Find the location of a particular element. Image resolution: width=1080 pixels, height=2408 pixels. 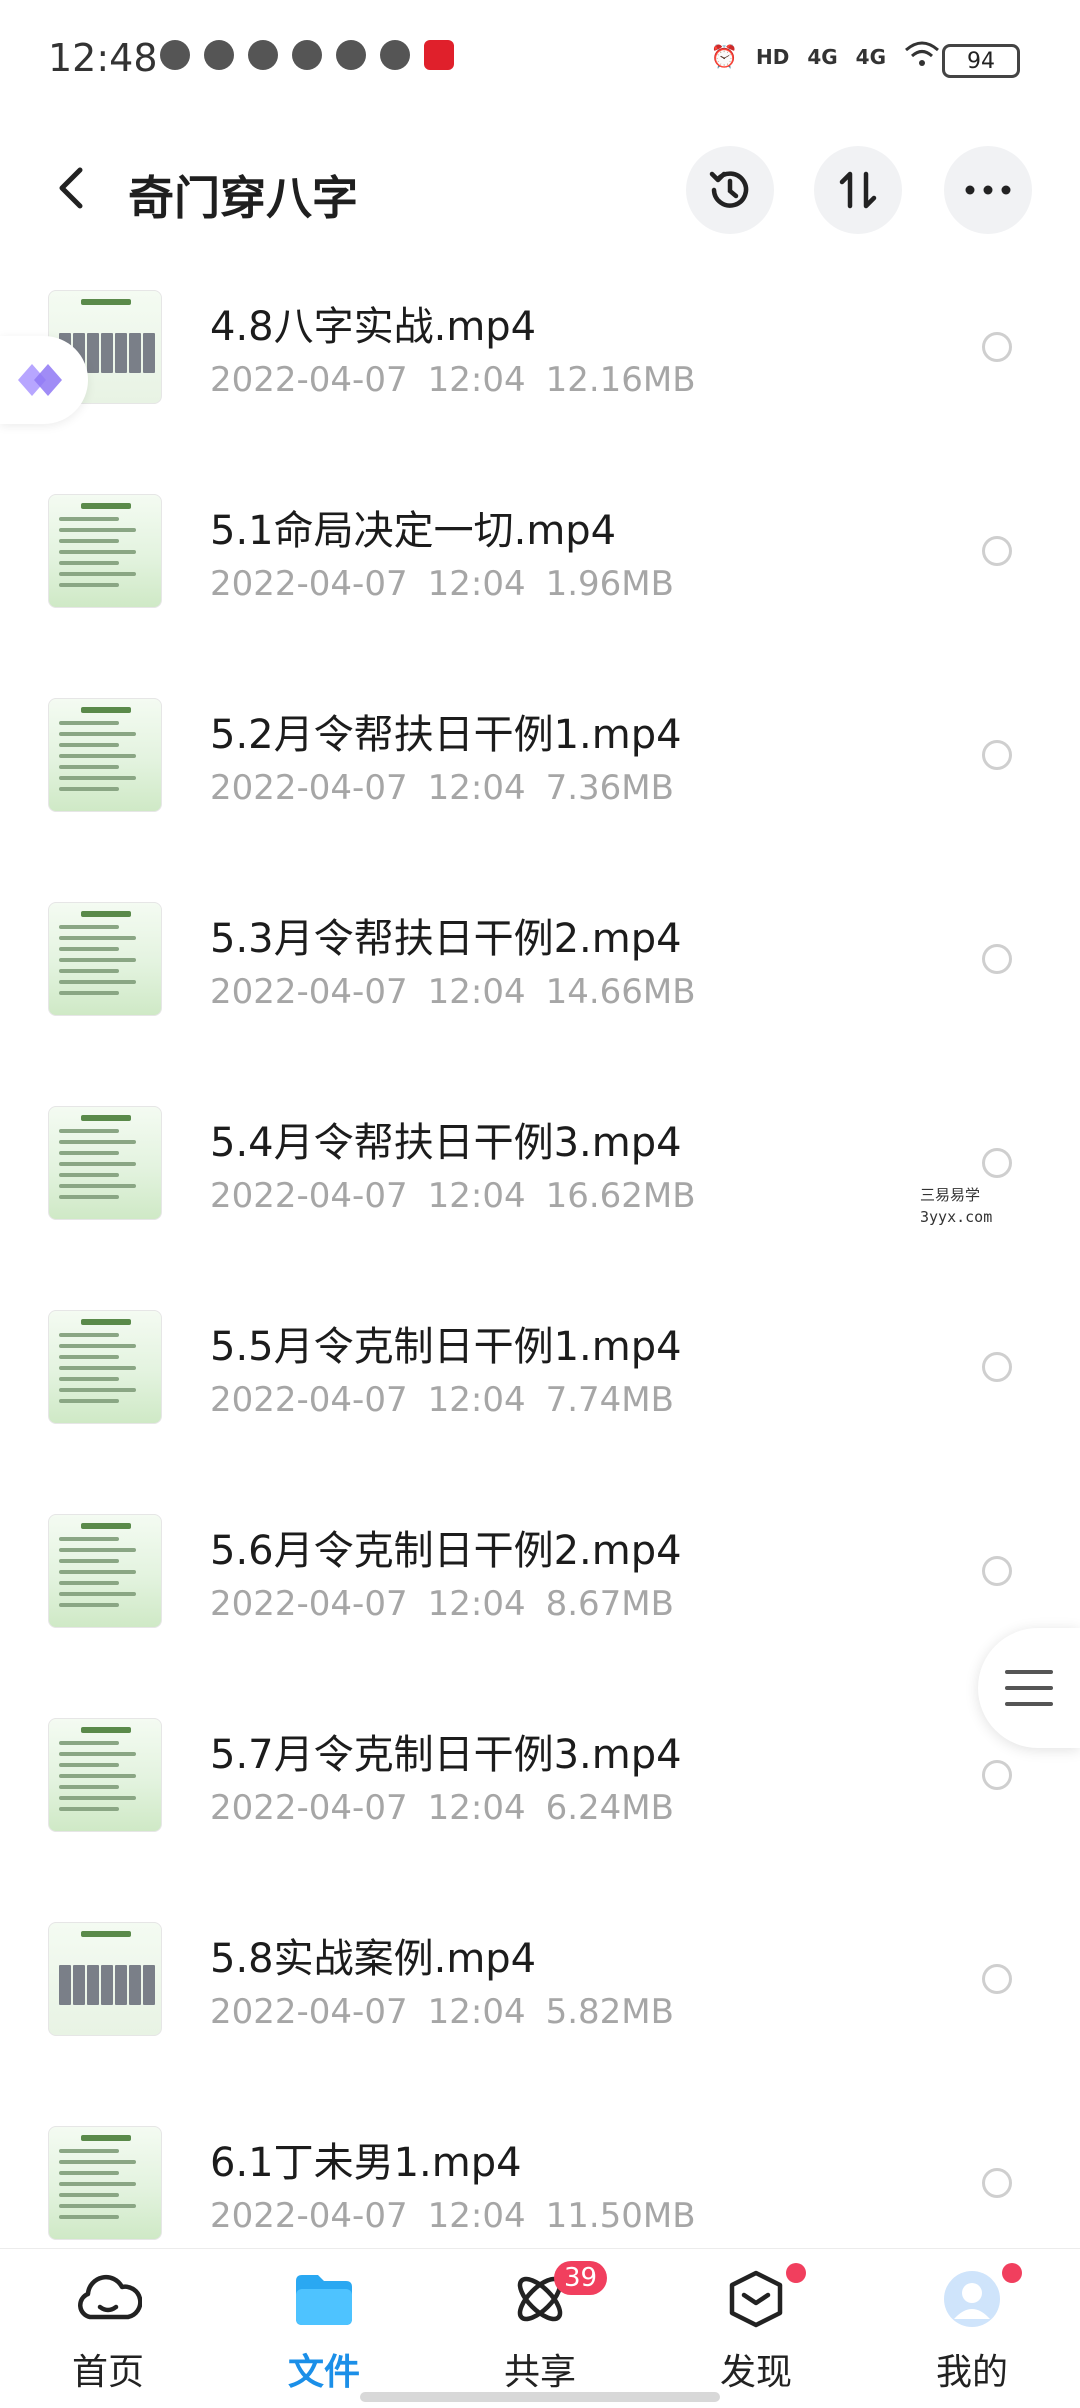

file-row: 5.2月令帮扶日干例1.mp4 2022-04-07 12:04 7.36MB is located at coordinates (540, 770).